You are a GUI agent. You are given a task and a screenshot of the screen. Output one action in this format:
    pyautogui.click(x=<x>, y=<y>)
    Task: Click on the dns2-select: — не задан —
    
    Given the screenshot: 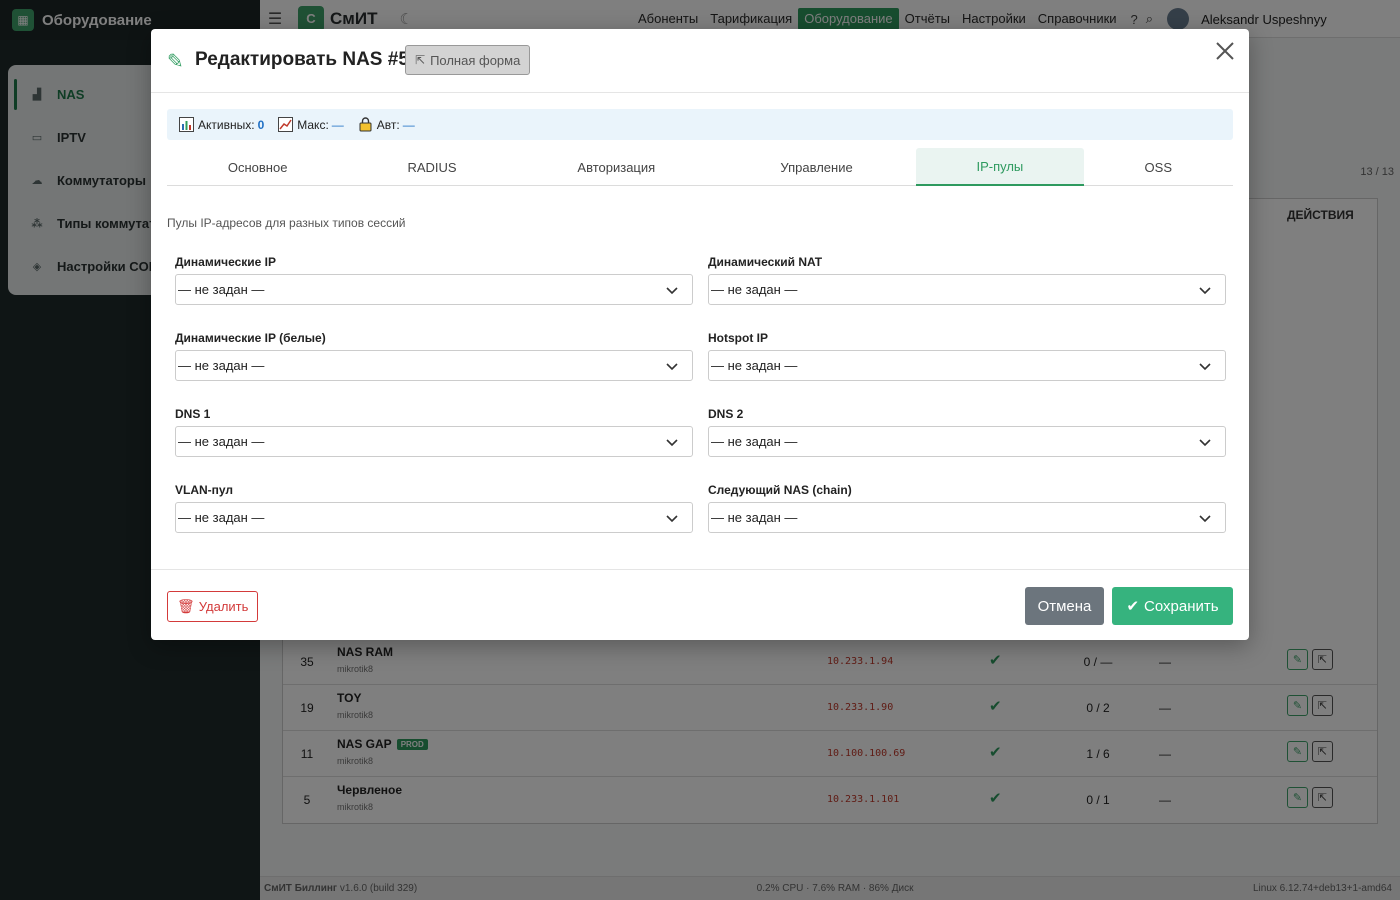 What is the action you would take?
    pyautogui.click(x=967, y=441)
    